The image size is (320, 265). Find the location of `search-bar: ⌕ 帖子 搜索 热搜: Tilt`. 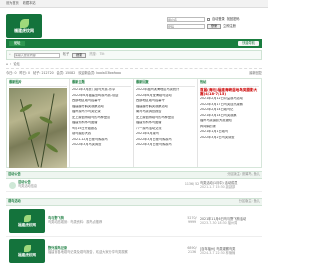

search-bar: ⌕ 帖子 搜索 热搜: Tilt is located at coordinates (134, 55).